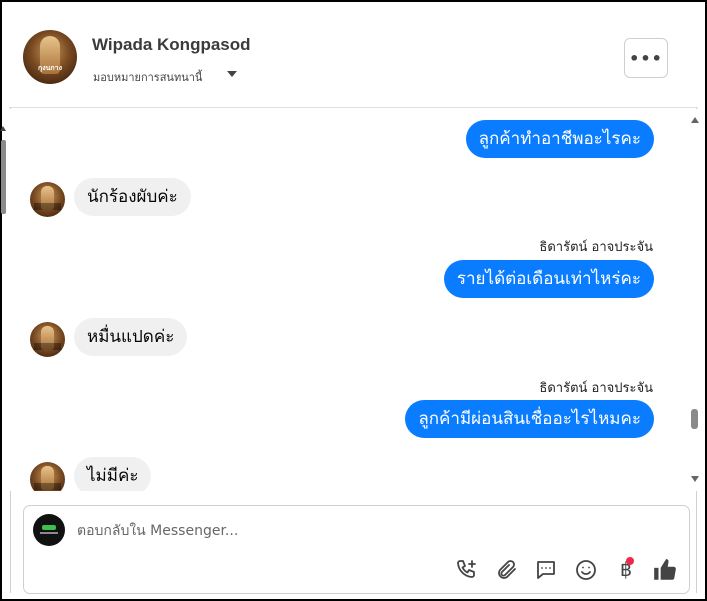 The width and height of the screenshot is (707, 601). What do you see at coordinates (695, 479) in the screenshot?
I see `scroll-down-icon` at bounding box center [695, 479].